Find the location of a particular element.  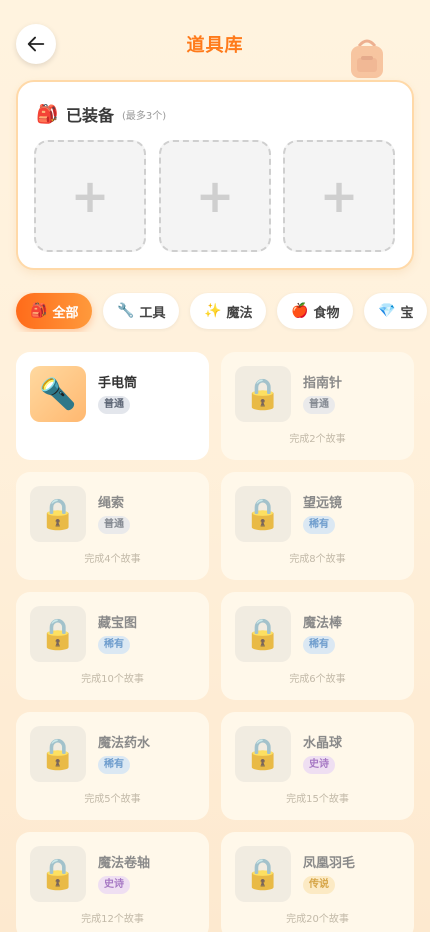

rarity-badge: 传说 is located at coordinates (319, 885).